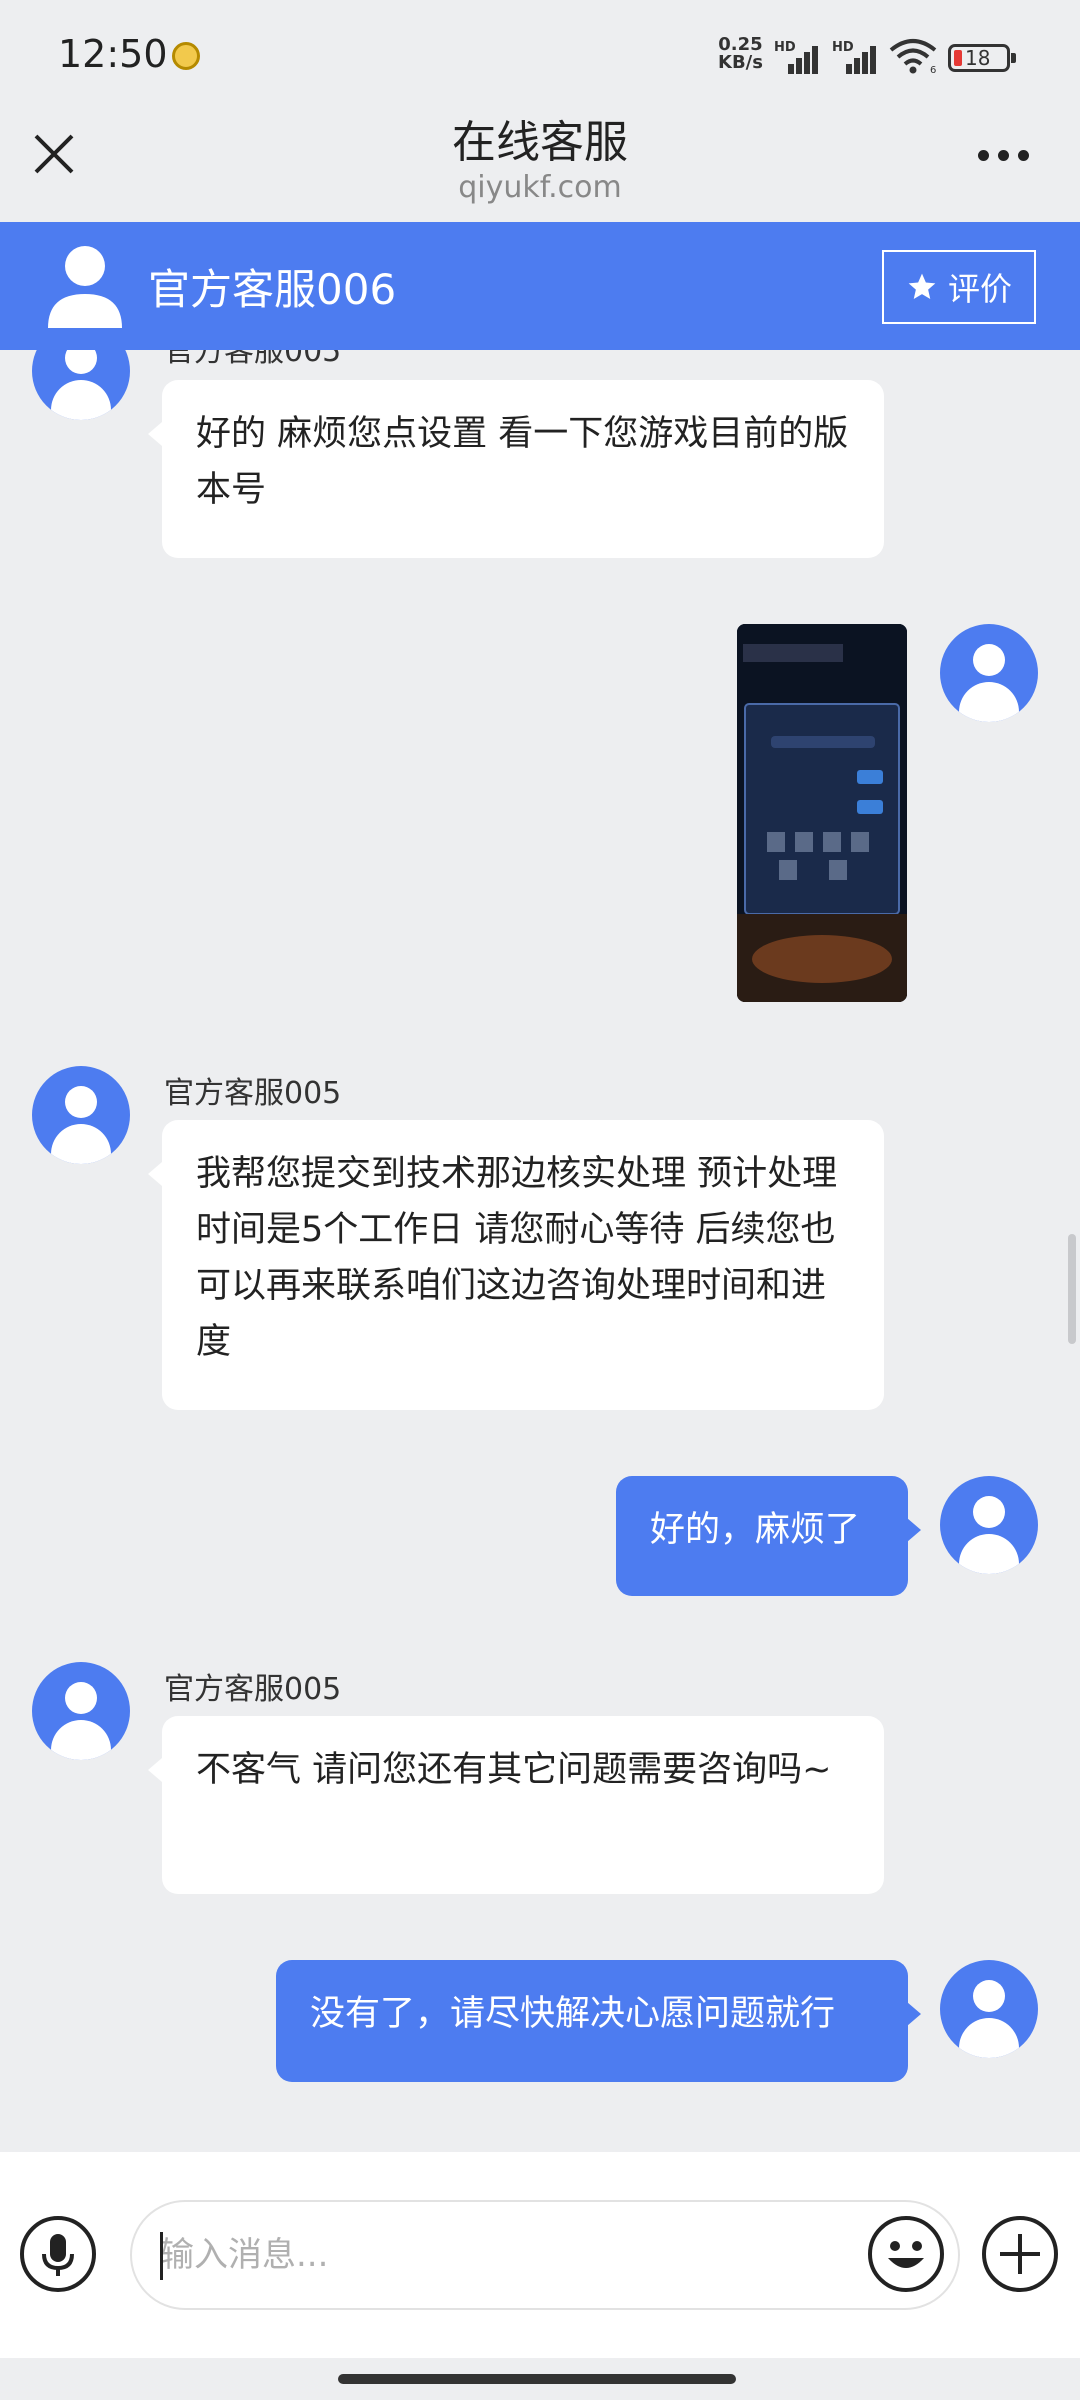 Image resolution: width=1080 pixels, height=2400 pixels. Describe the element at coordinates (979, 289) in the screenshot. I see `rate-label: 评价` at that location.